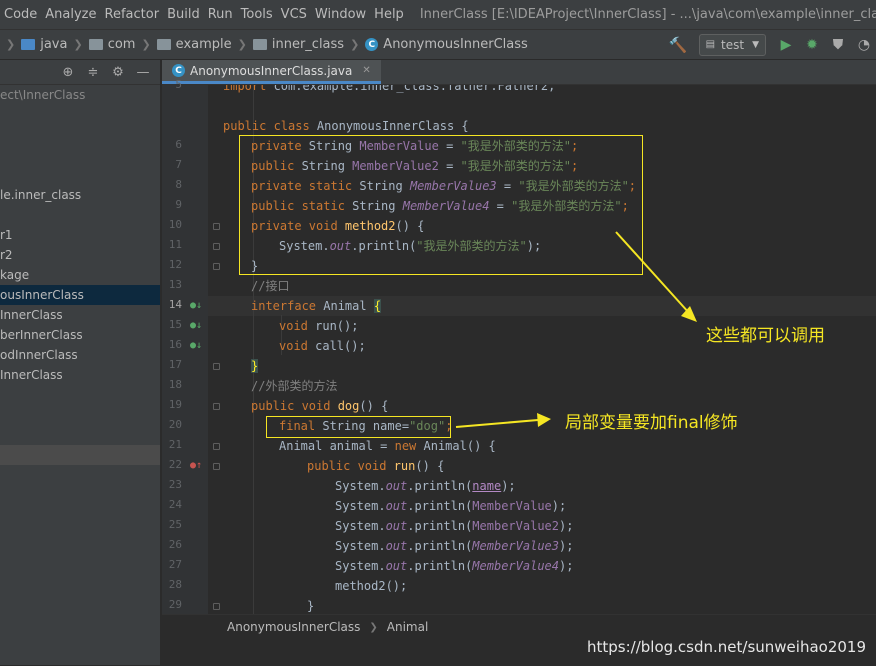 This screenshot has height=666, width=876. Describe the element at coordinates (765, 336) in the screenshot. I see `annotation-note-callable: 这些都可以调用` at that location.